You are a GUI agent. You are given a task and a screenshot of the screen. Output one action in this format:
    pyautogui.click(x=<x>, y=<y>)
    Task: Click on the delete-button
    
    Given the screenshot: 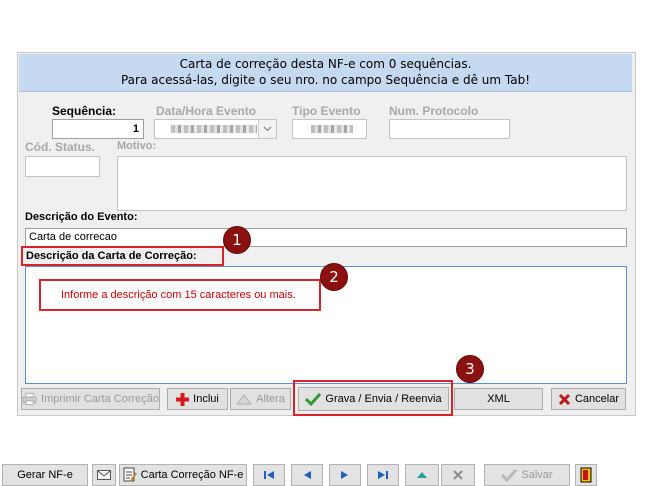 What is the action you would take?
    pyautogui.click(x=458, y=475)
    